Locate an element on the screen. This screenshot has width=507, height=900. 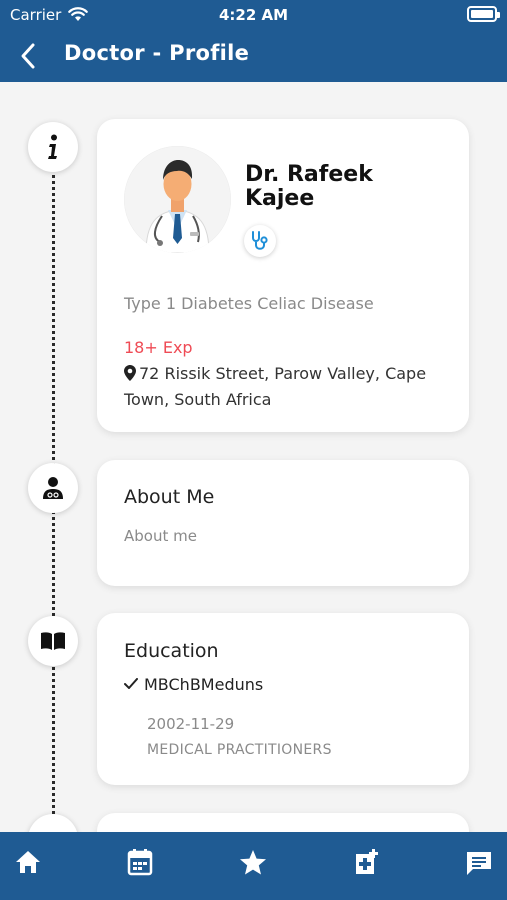
location-pin-icon is located at coordinates (130, 373).